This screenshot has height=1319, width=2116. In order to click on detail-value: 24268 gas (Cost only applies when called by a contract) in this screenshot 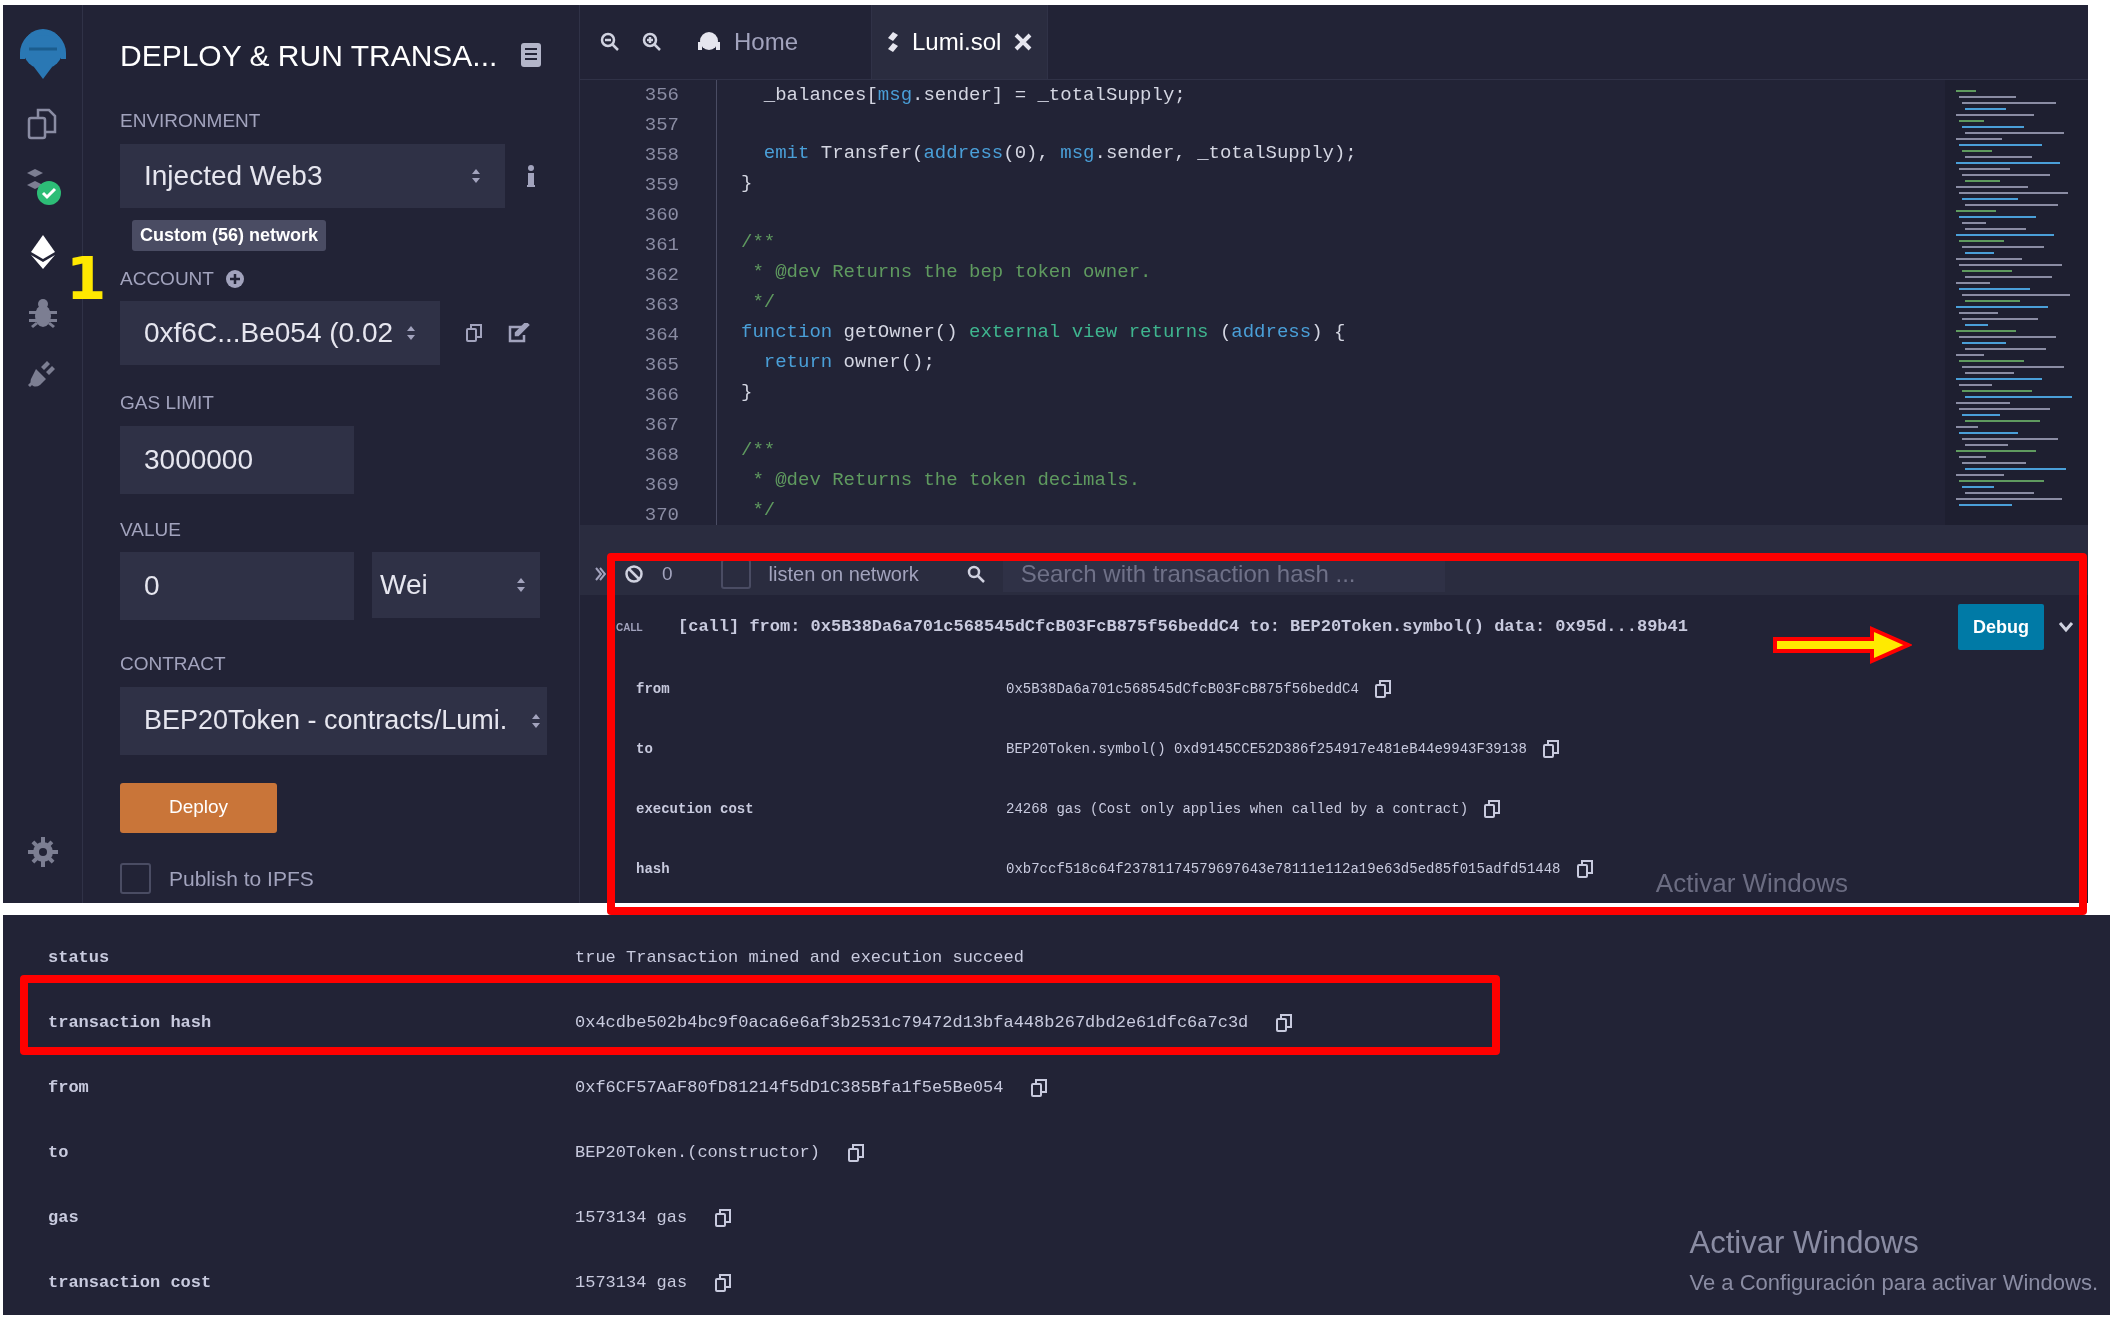, I will do `click(1237, 809)`.